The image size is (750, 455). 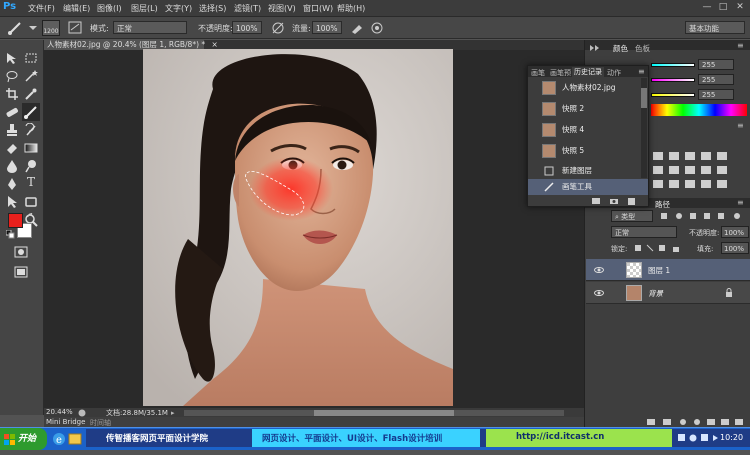 I want to click on move-tool-icon, so click(x=12, y=58).